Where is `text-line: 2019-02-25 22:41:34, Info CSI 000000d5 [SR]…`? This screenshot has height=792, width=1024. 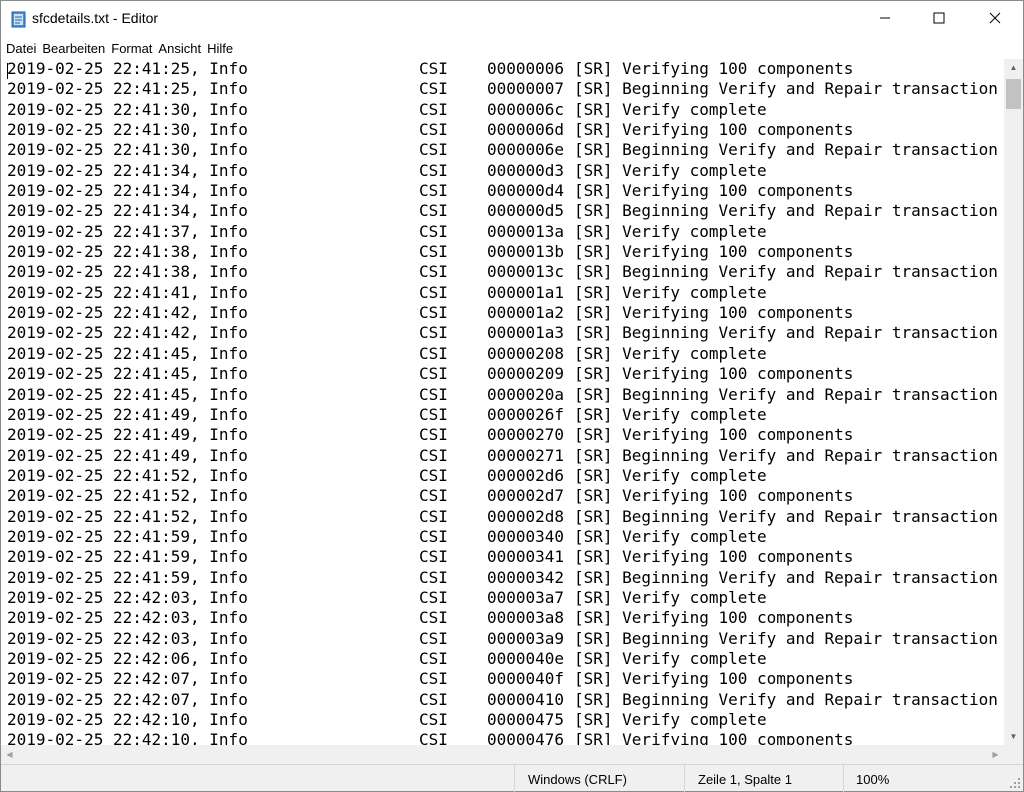
text-line: 2019-02-25 22:41:34, Info CSI 000000d5 [SR]… is located at coordinates (502, 211).